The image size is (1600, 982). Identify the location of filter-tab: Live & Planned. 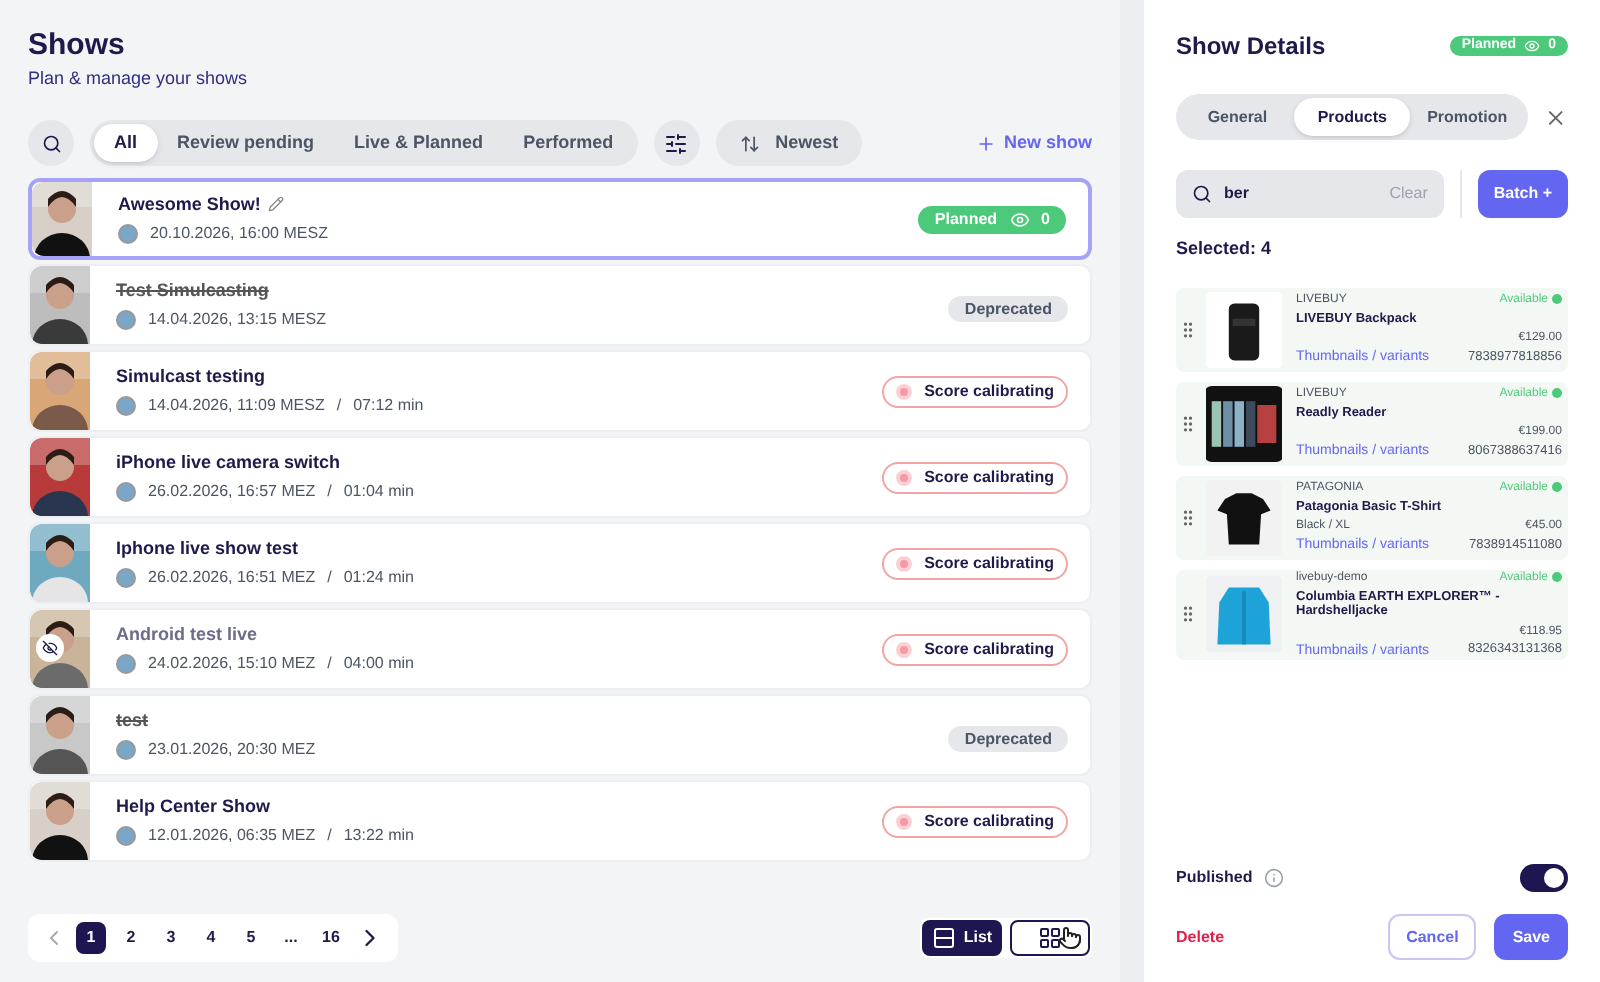
(419, 143).